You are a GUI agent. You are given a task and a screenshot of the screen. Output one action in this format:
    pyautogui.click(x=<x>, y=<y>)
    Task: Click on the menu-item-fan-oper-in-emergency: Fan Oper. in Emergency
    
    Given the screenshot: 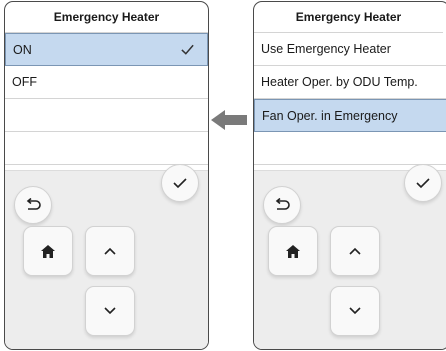 What is the action you would take?
    pyautogui.click(x=350, y=115)
    